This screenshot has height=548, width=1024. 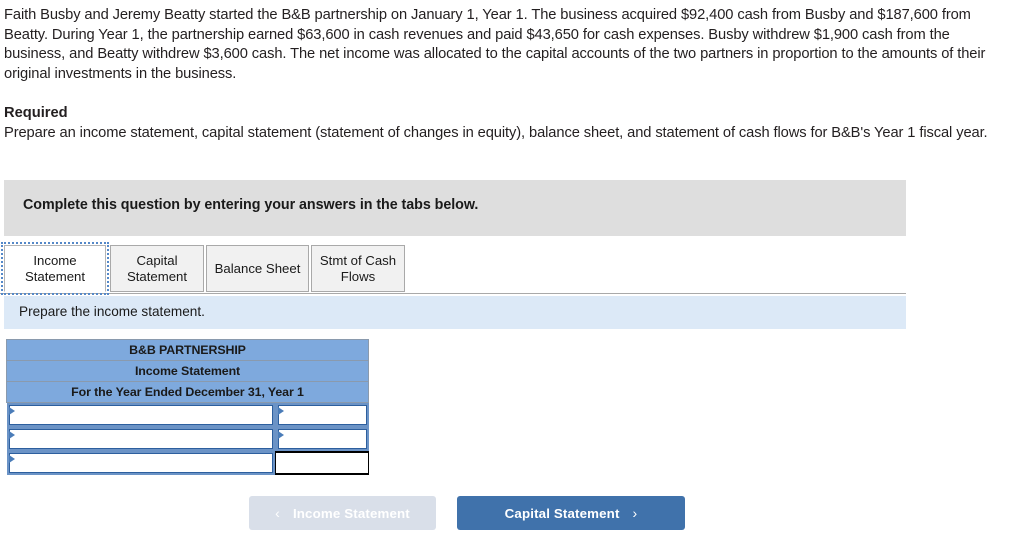 I want to click on chevron-right-icon: ›, so click(x=635, y=513).